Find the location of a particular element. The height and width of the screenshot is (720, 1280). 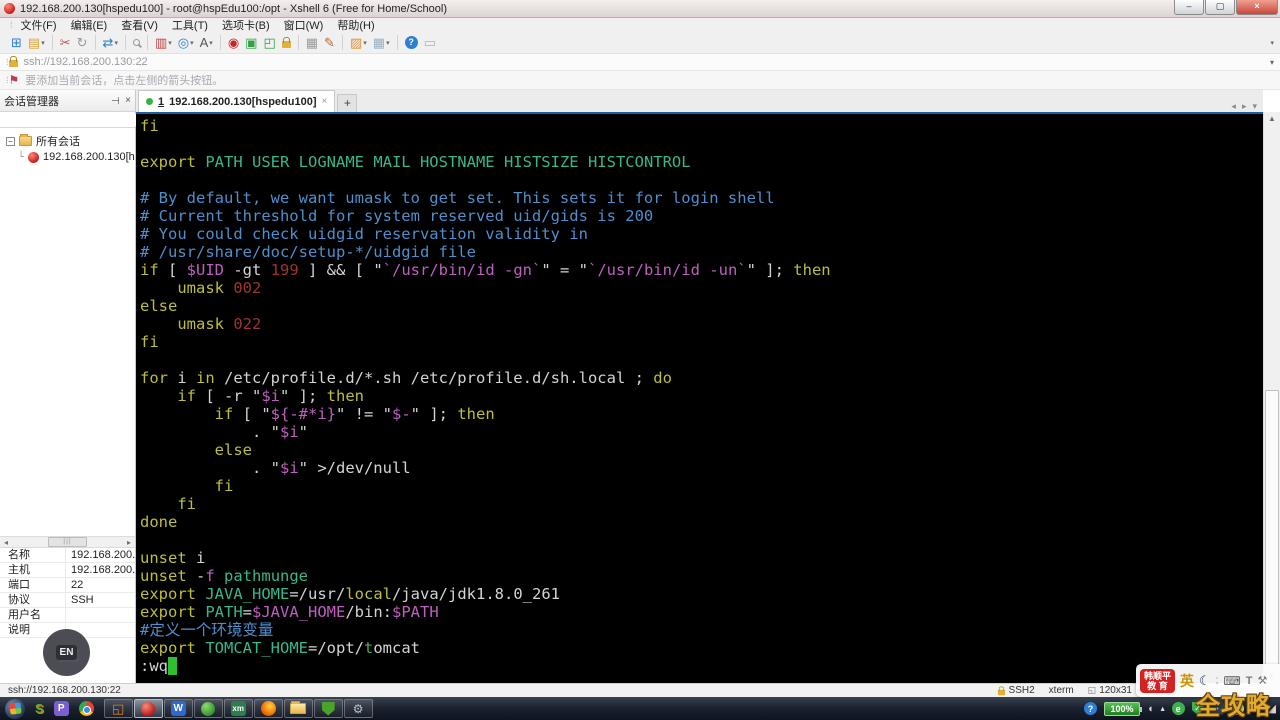

terminal-line: # /usr/share/doc/setup-*/uidgid file is located at coordinates (308, 252).